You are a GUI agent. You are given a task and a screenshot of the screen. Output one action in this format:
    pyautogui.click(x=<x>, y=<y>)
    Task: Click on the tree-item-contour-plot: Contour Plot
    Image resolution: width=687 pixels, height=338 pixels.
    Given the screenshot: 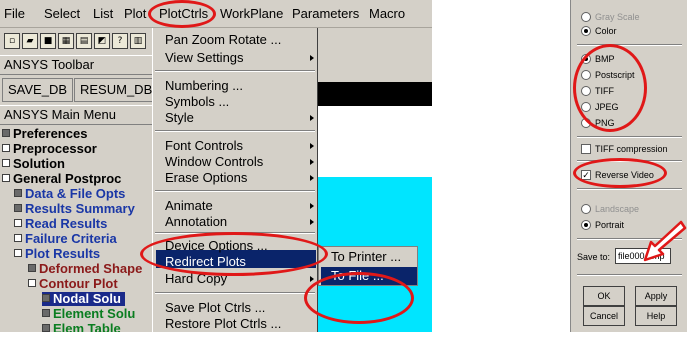 What is the action you would take?
    pyautogui.click(x=73, y=284)
    